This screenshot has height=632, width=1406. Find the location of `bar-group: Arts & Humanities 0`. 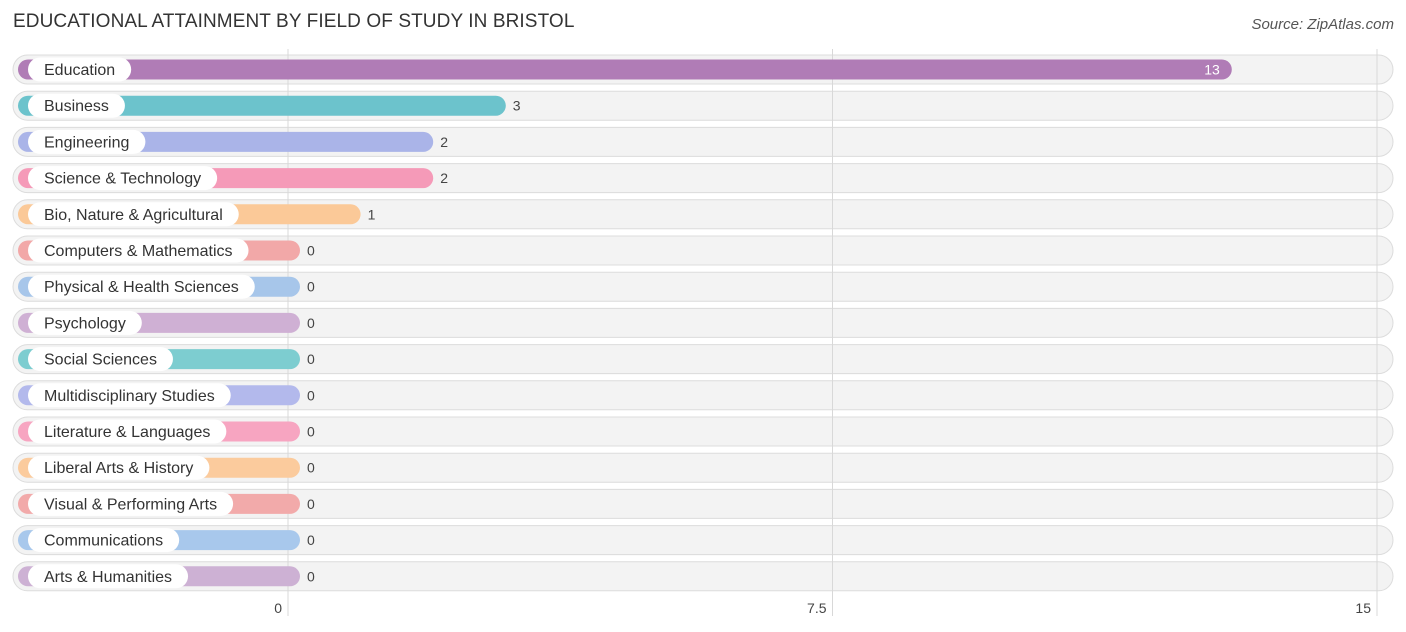

bar-group: Arts & Humanities 0 is located at coordinates (166, 576).